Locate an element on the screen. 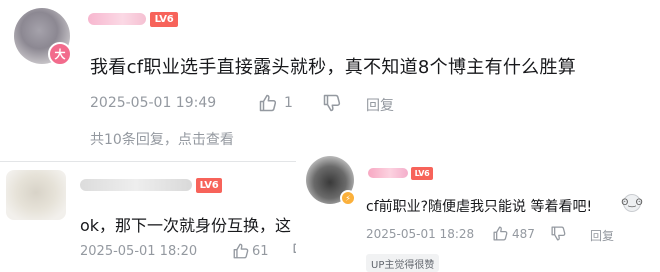  up-liked-badge: UP主觉得很赞 is located at coordinates (403, 263).